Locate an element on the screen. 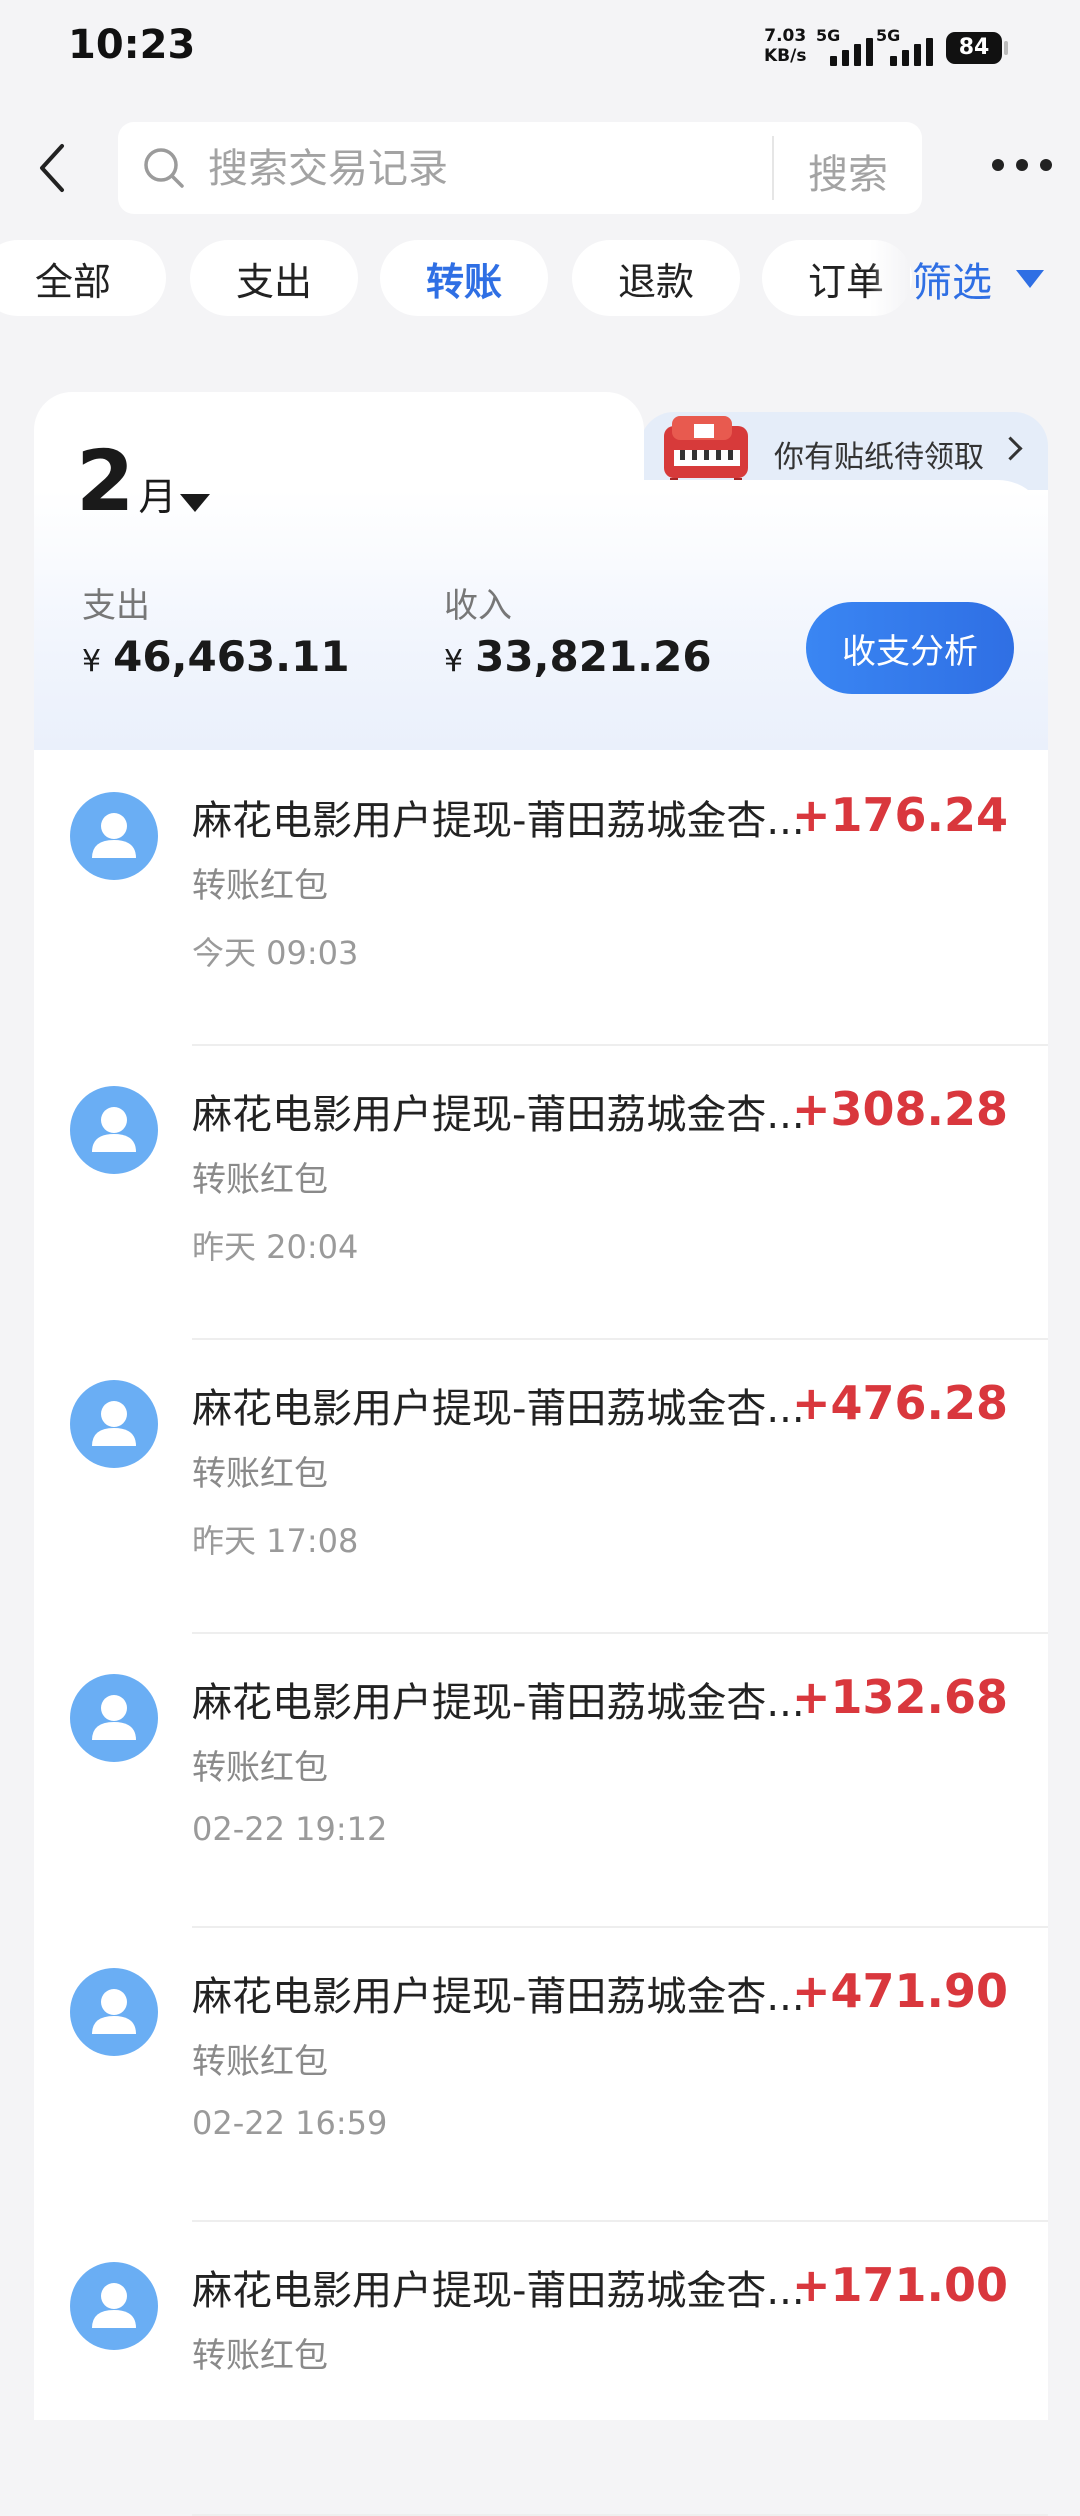 Image resolution: width=1080 pixels, height=2516 pixels. filter-chip-bar: 全部 支出 转账 退款 订单 筛选 is located at coordinates (540, 279).